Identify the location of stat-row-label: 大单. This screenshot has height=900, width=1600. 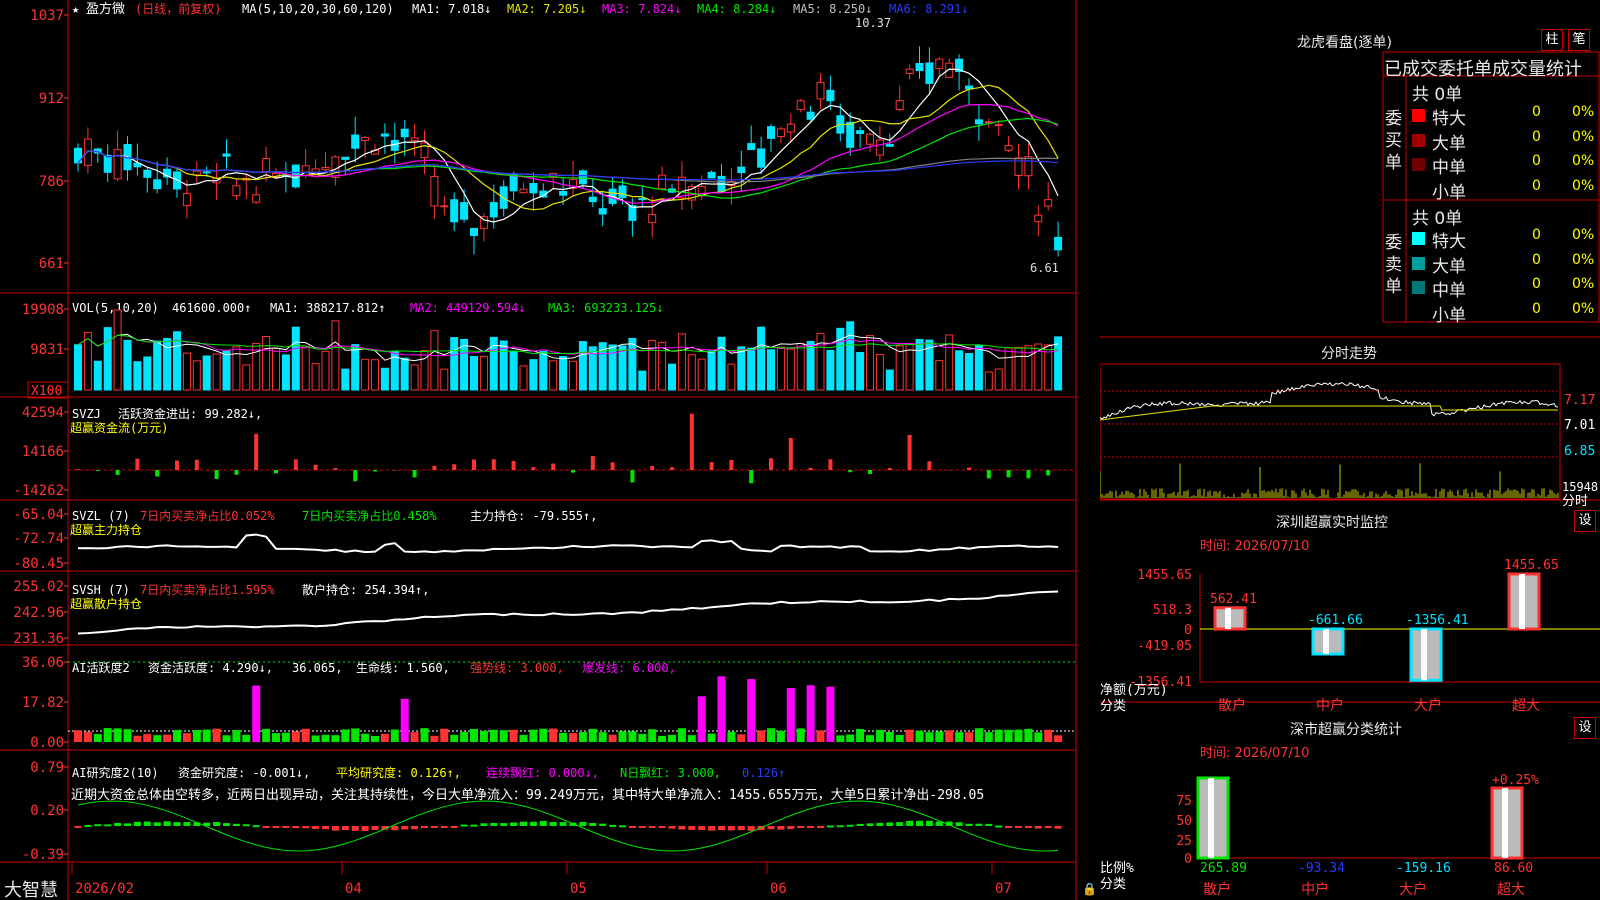
(1449, 266).